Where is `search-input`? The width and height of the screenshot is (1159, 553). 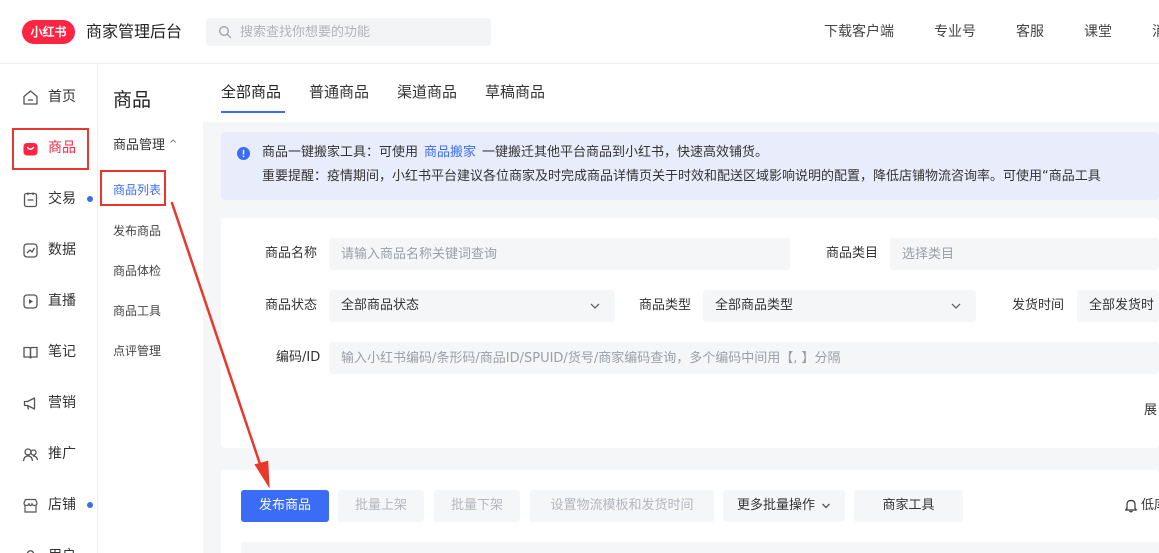 search-input is located at coordinates (362, 32).